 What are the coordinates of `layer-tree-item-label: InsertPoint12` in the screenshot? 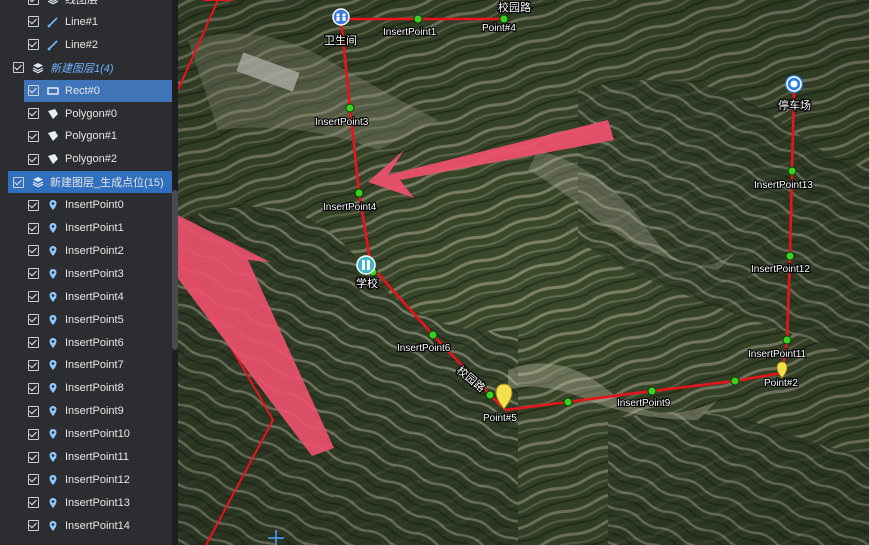 It's located at (97, 479).